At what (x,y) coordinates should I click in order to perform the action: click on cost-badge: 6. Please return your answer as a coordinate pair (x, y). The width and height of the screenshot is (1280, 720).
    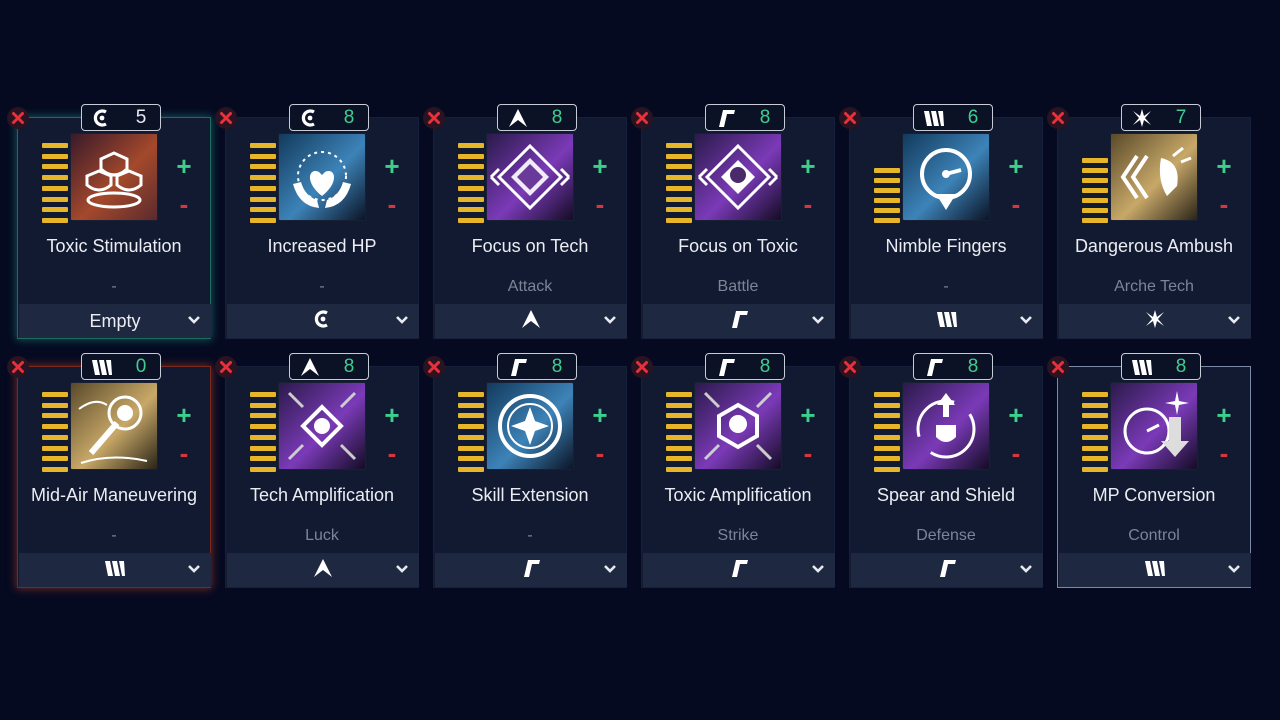
    Looking at the image, I should click on (953, 117).